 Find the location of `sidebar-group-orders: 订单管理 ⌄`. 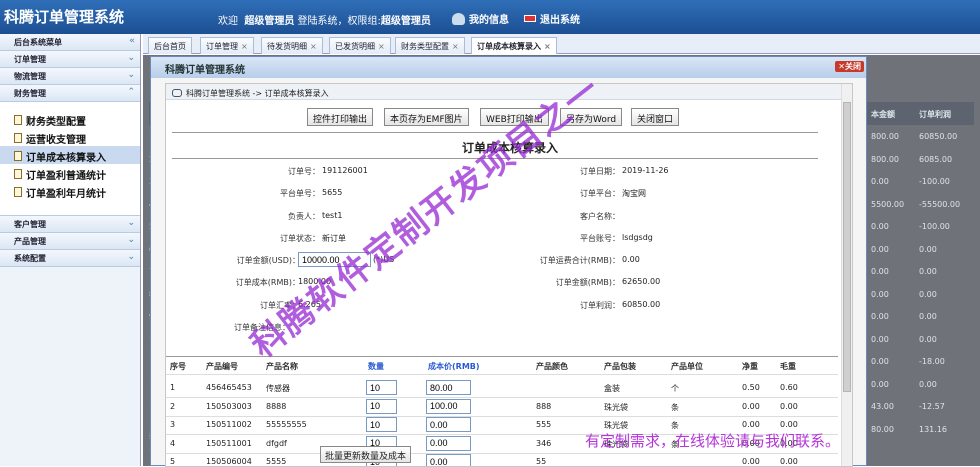

sidebar-group-orders: 订单管理 ⌄ is located at coordinates (70, 59).